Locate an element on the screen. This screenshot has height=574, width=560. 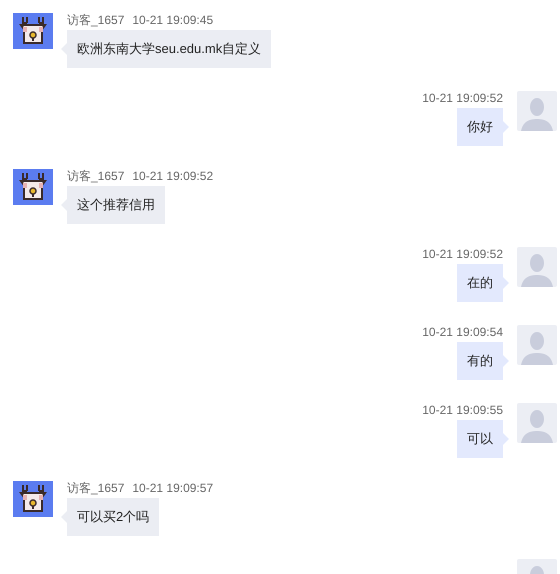
message-bubble: 欧洲东南大学seu.edu.mk自定义 is located at coordinates (169, 49).